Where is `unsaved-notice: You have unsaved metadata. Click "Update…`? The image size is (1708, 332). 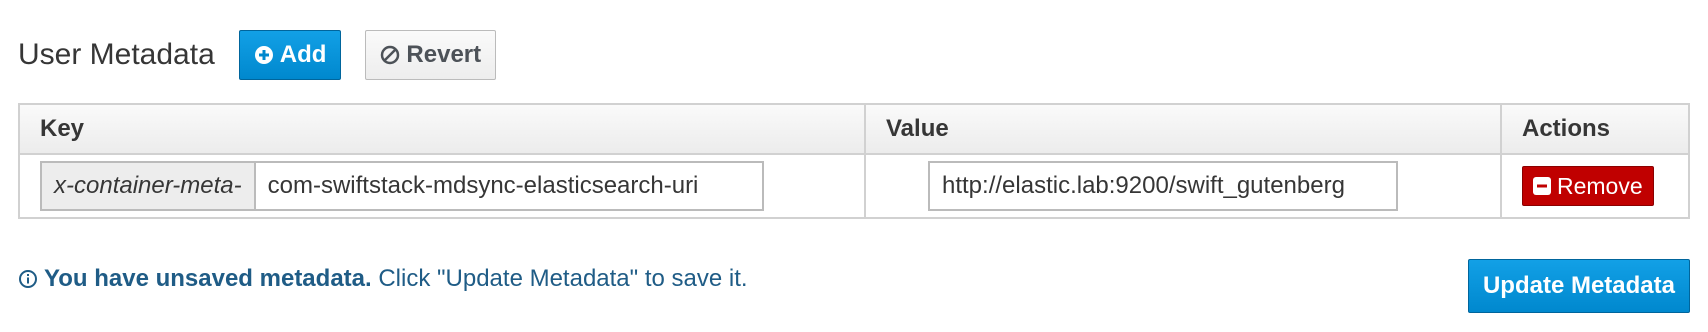
unsaved-notice: You have unsaved metadata. Click "Update… is located at coordinates (383, 279).